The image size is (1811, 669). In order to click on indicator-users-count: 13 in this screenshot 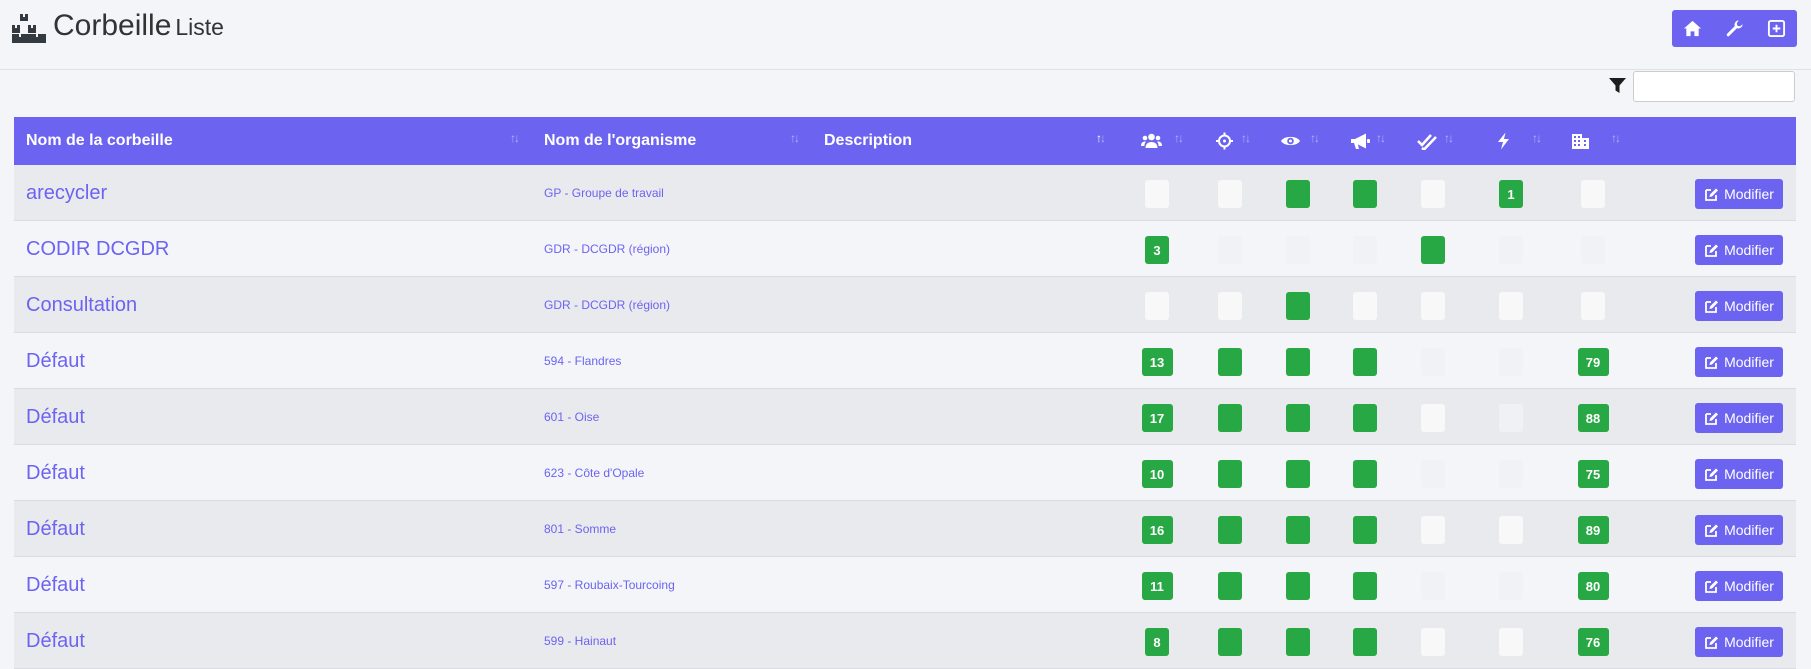, I will do `click(1157, 362)`.